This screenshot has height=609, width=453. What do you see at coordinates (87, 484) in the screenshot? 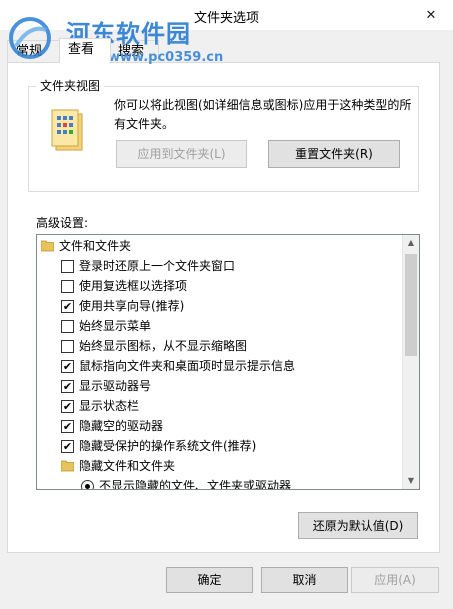
I see `radio-selected` at bounding box center [87, 484].